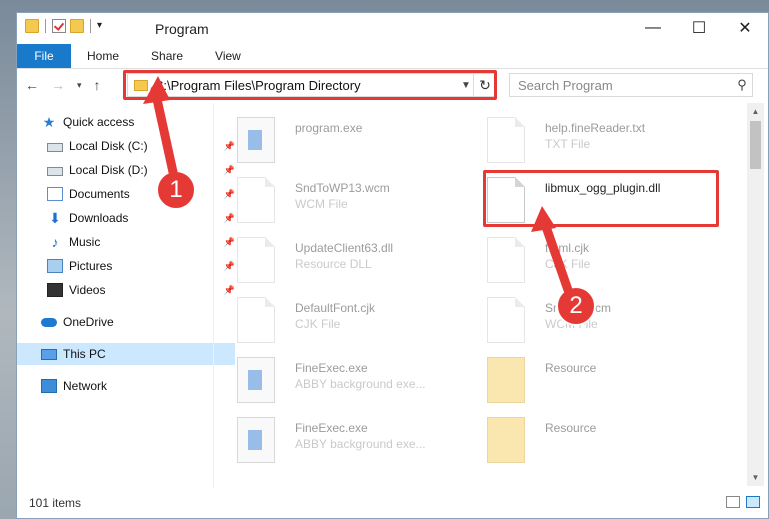 The height and width of the screenshot is (519, 769). Describe the element at coordinates (310, 85) in the screenshot. I see `address-highlight-box` at that location.